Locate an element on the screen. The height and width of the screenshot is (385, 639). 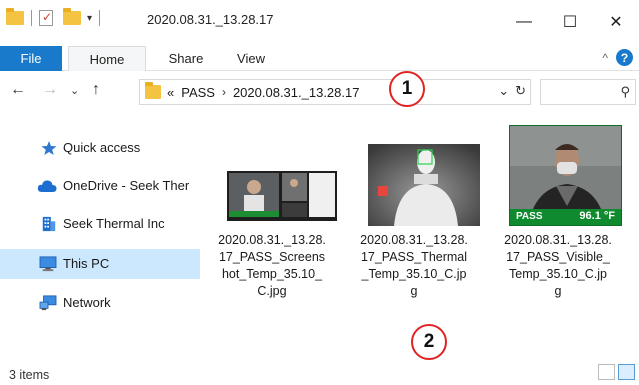
window-title: 2020.08.31._13.28.17 is located at coordinates (210, 19).